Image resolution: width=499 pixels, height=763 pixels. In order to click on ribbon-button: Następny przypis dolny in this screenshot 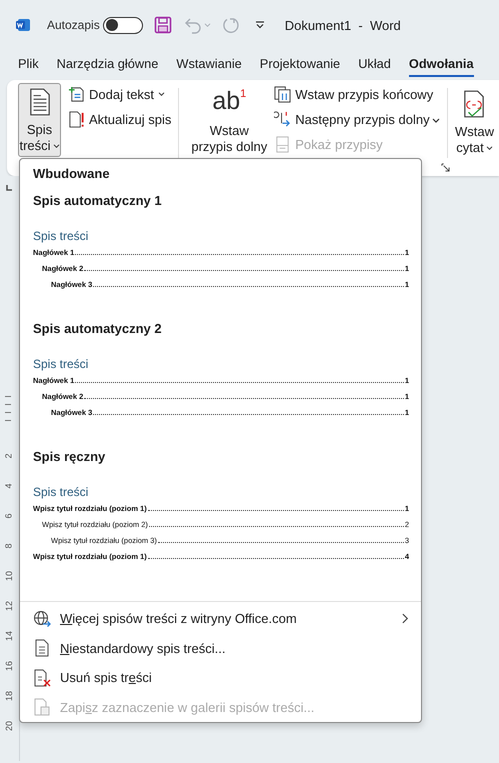, I will do `click(353, 119)`.